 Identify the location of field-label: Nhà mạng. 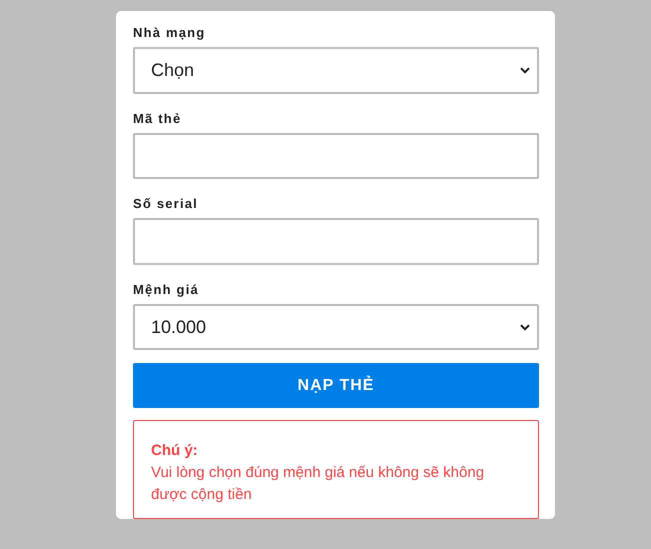
(169, 33).